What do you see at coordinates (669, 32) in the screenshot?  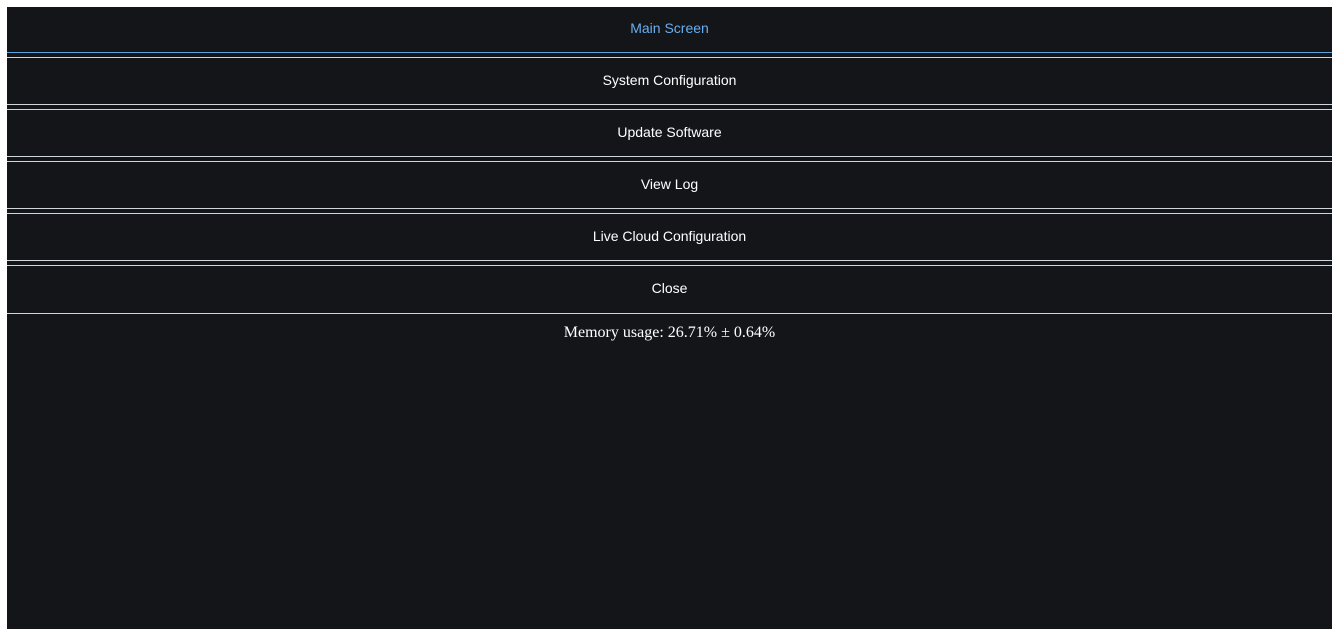 I see `menu-item-main-screen: Main Screen` at bounding box center [669, 32].